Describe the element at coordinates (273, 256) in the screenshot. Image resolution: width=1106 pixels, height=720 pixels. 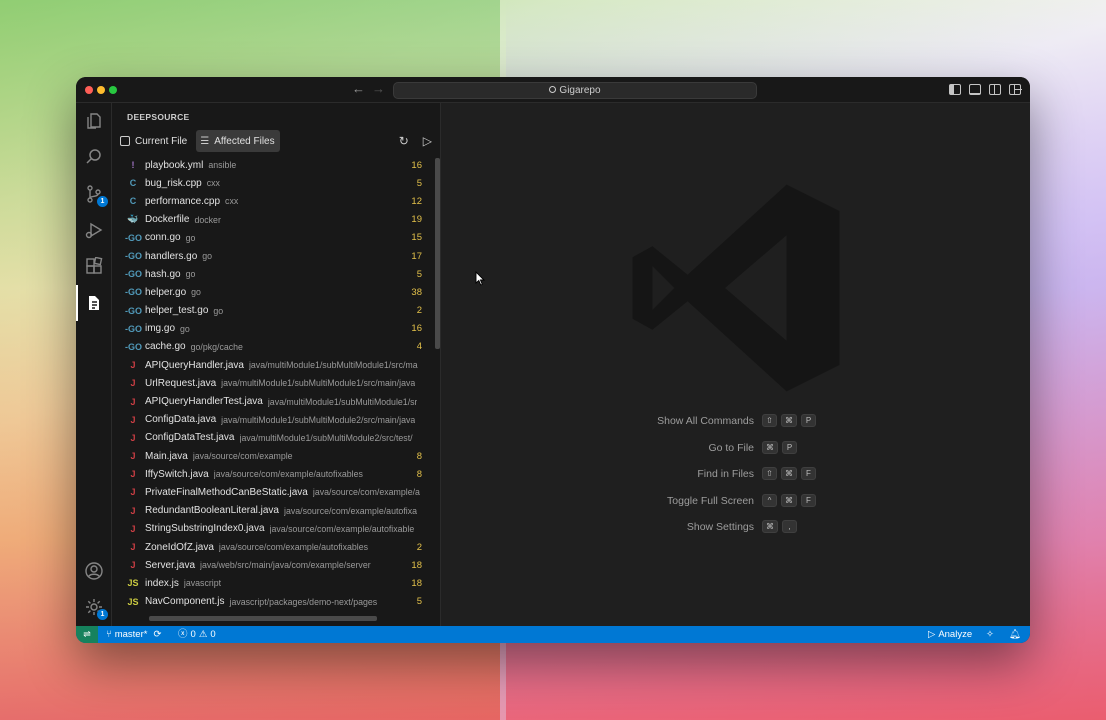
I see `list-item: -GO handlers.go go 17` at that location.